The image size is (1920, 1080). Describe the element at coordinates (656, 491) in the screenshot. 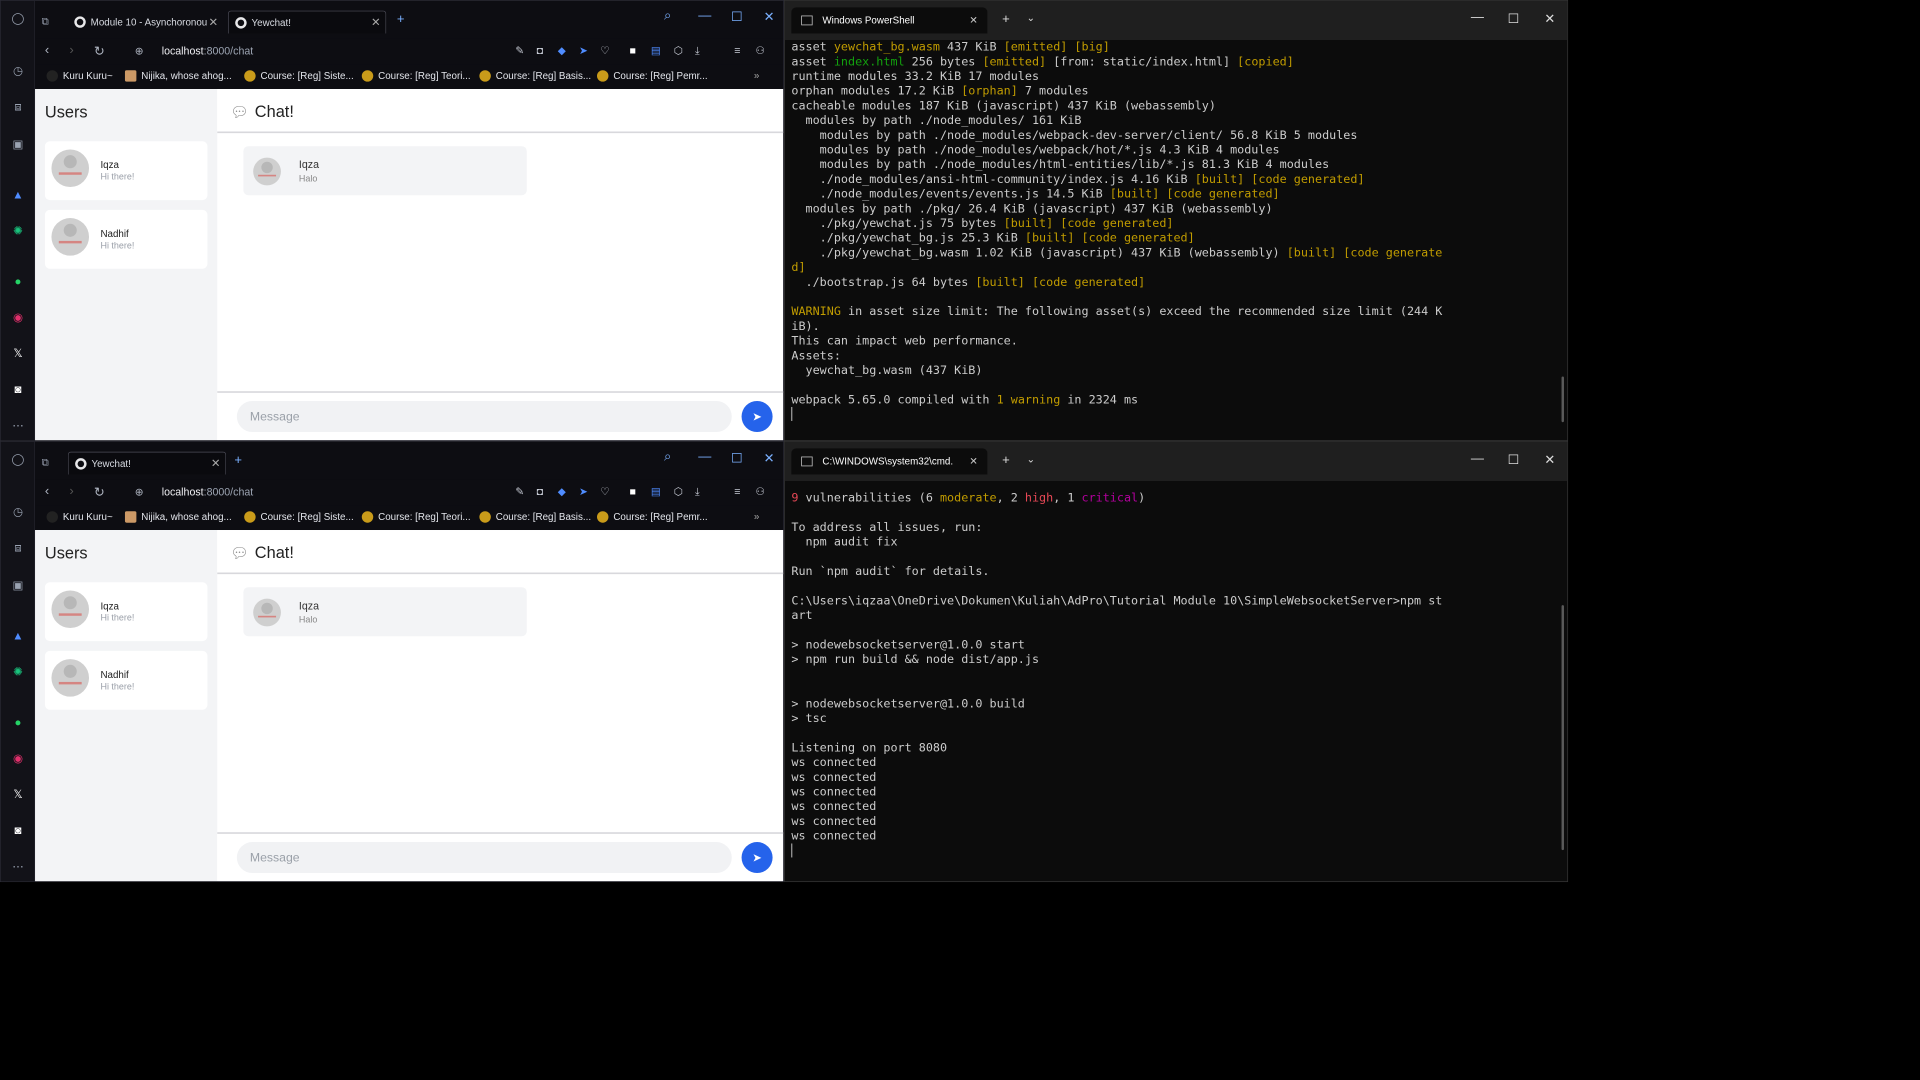

I see `translate-icon: ▤` at that location.